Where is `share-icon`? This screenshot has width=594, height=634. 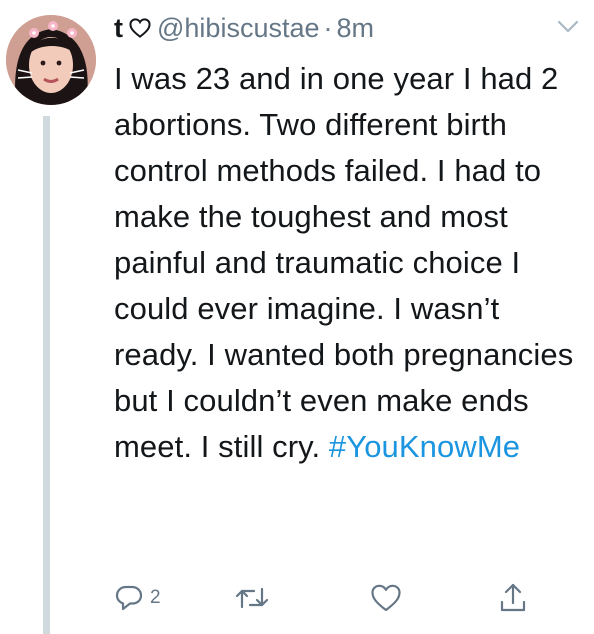
share-icon is located at coordinates (513, 597).